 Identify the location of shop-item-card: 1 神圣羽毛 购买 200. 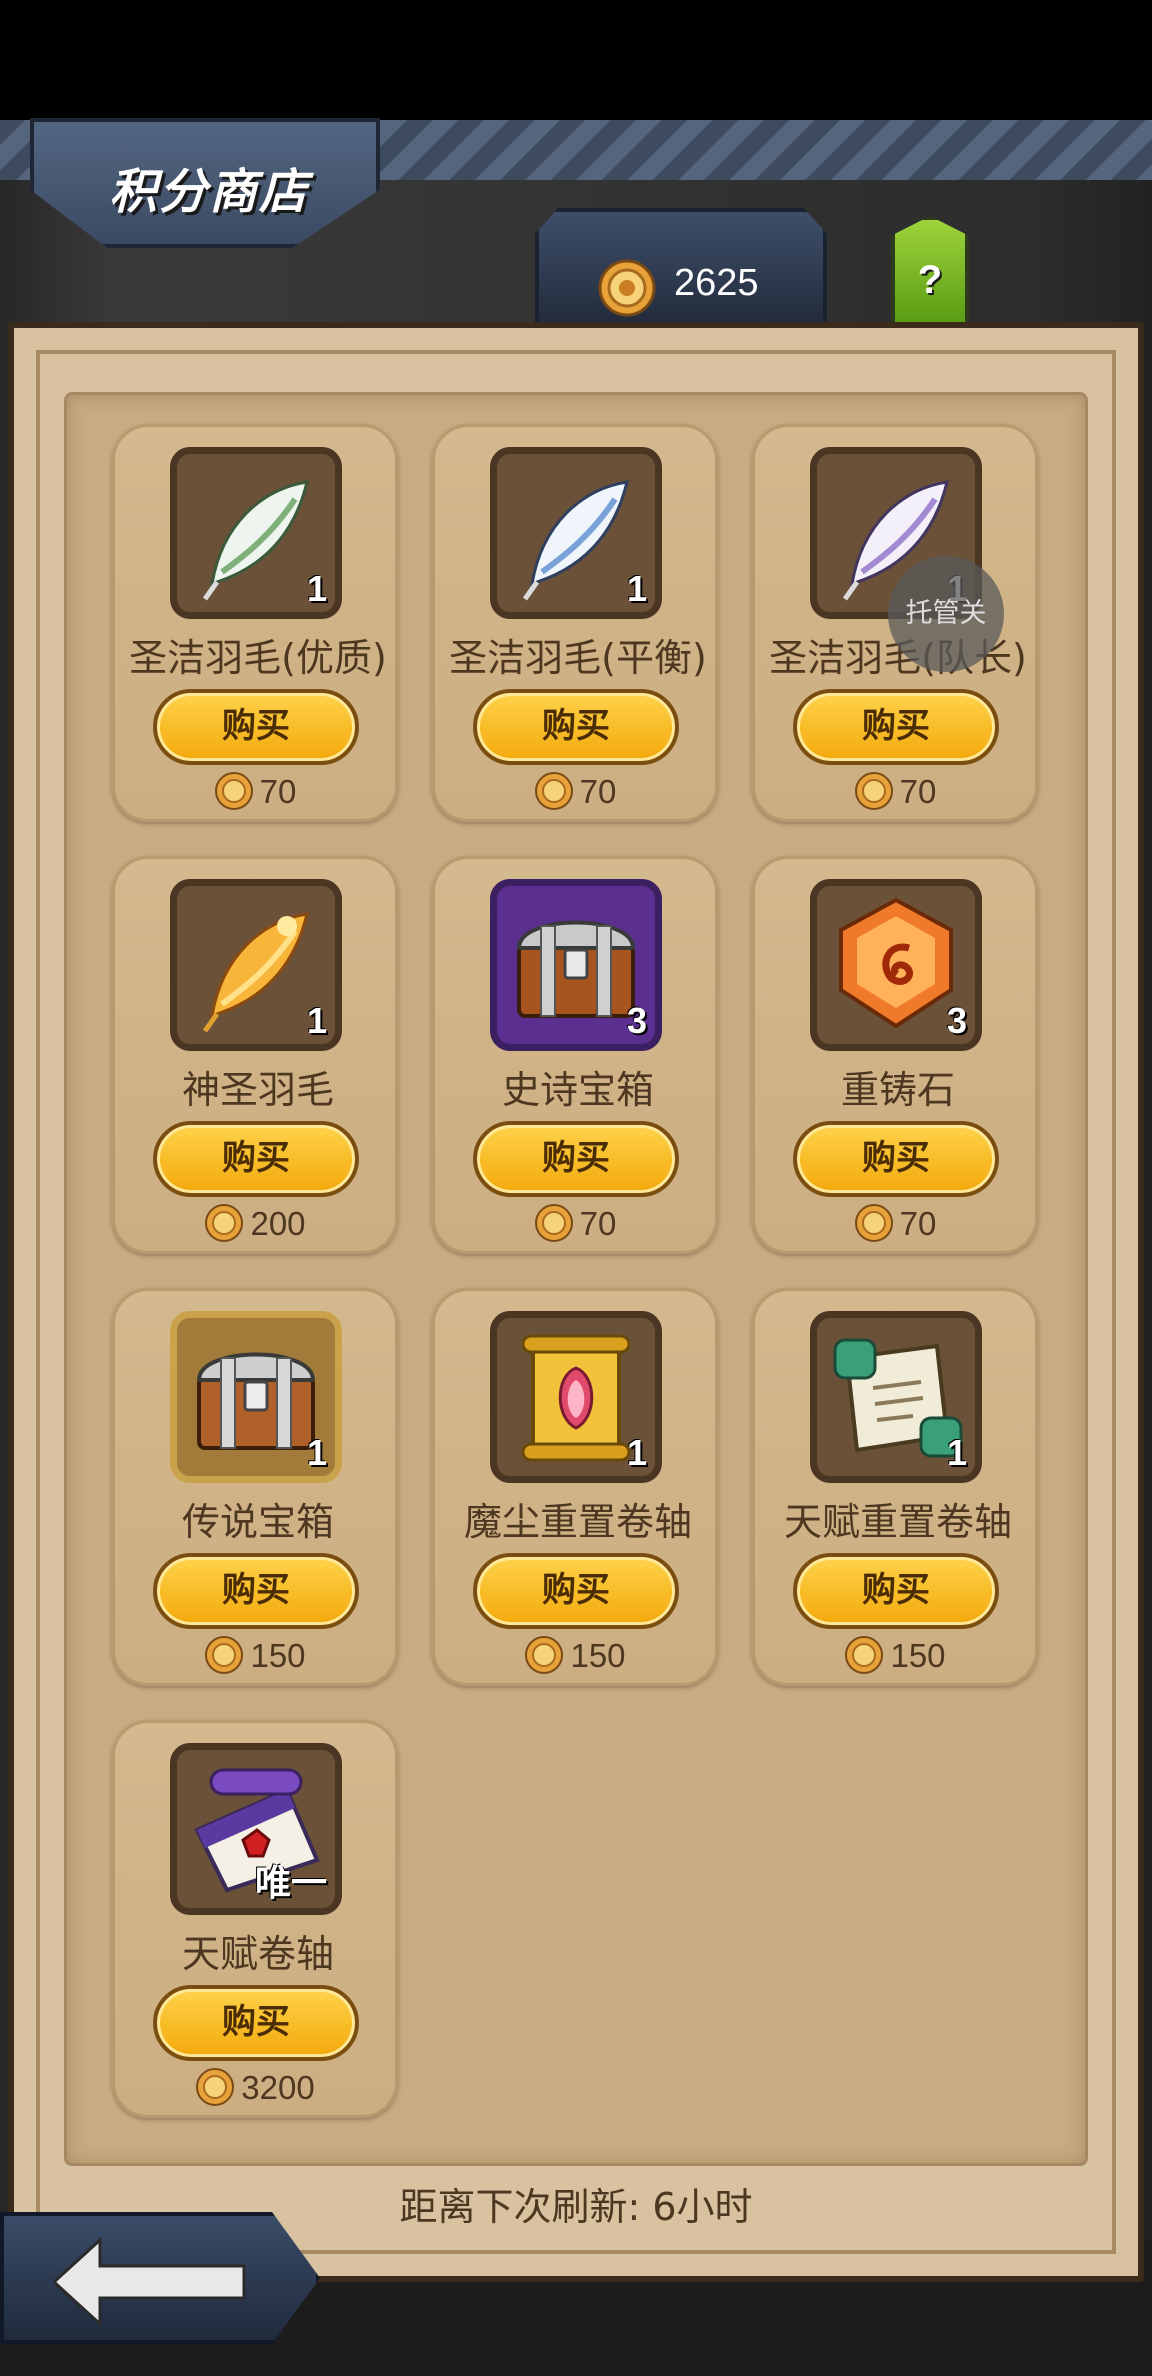
(255, 1055).